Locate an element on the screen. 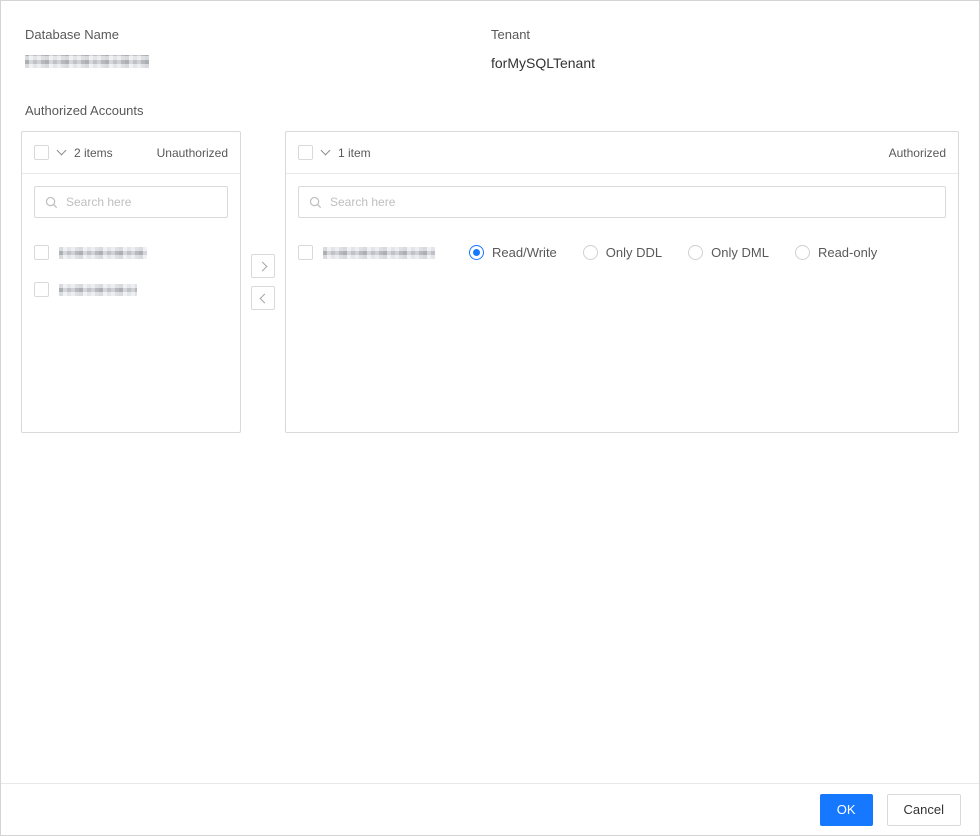  ok-button: OK is located at coordinates (846, 809).